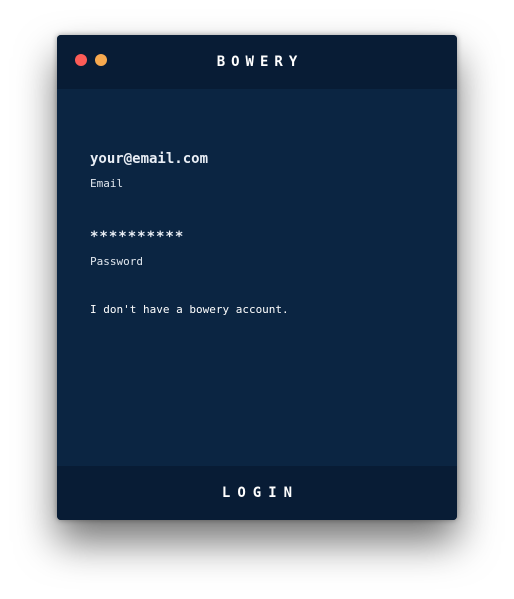 The image size is (514, 599). I want to click on no-account-link: I don't have a bowery account., so click(189, 309).